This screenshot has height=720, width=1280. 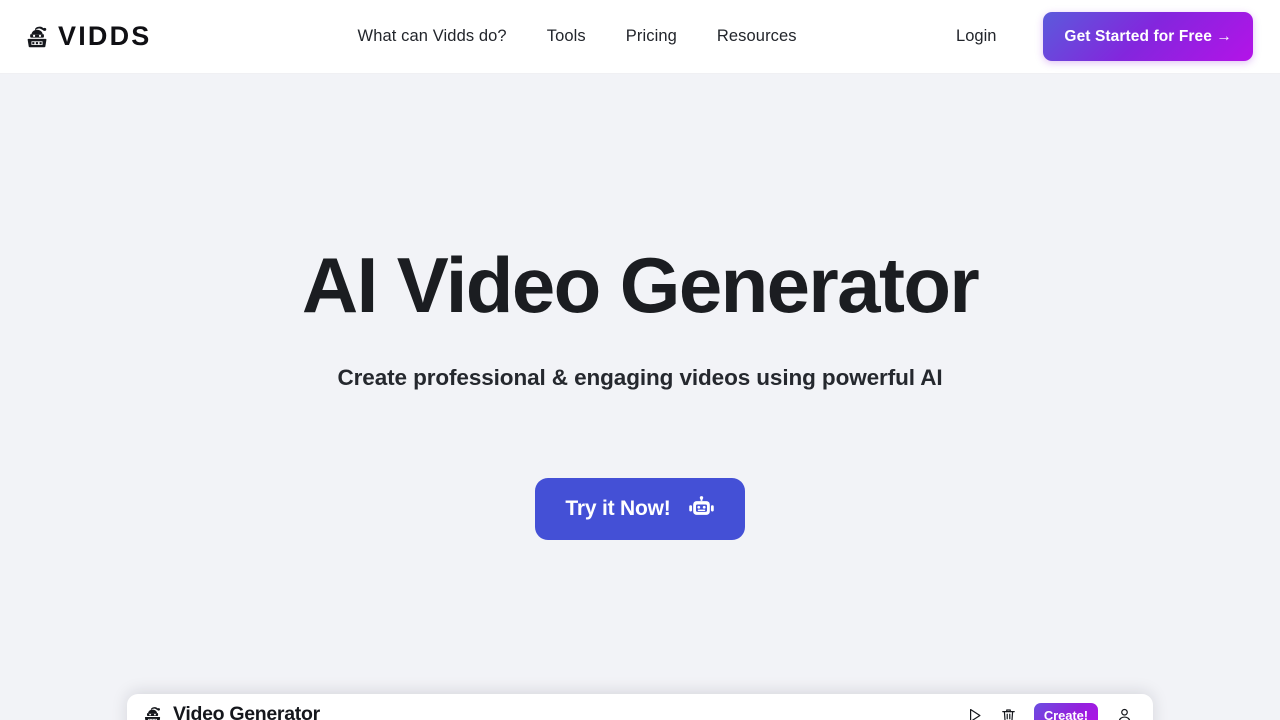 I want to click on trash-icon, so click(x=1009, y=714).